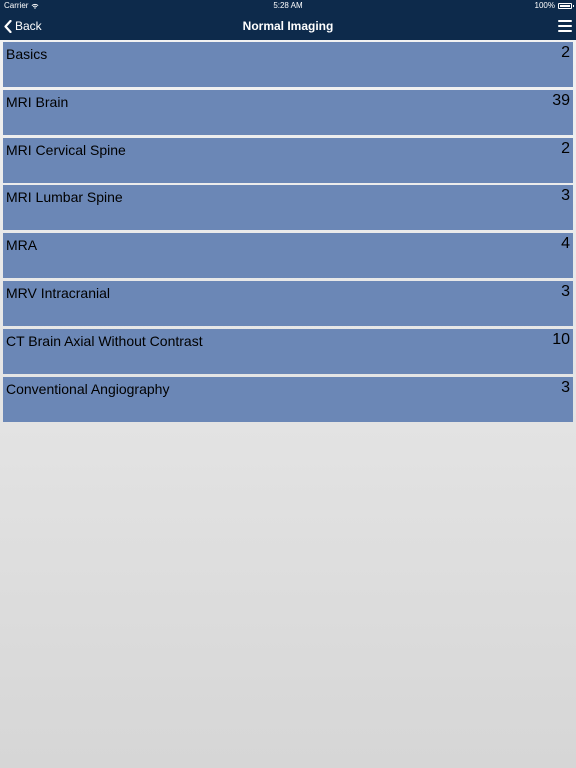 Image resolution: width=576 pixels, height=768 pixels. Describe the element at coordinates (66, 149) in the screenshot. I see `list-item-label: MRI Cervical Spine` at that location.